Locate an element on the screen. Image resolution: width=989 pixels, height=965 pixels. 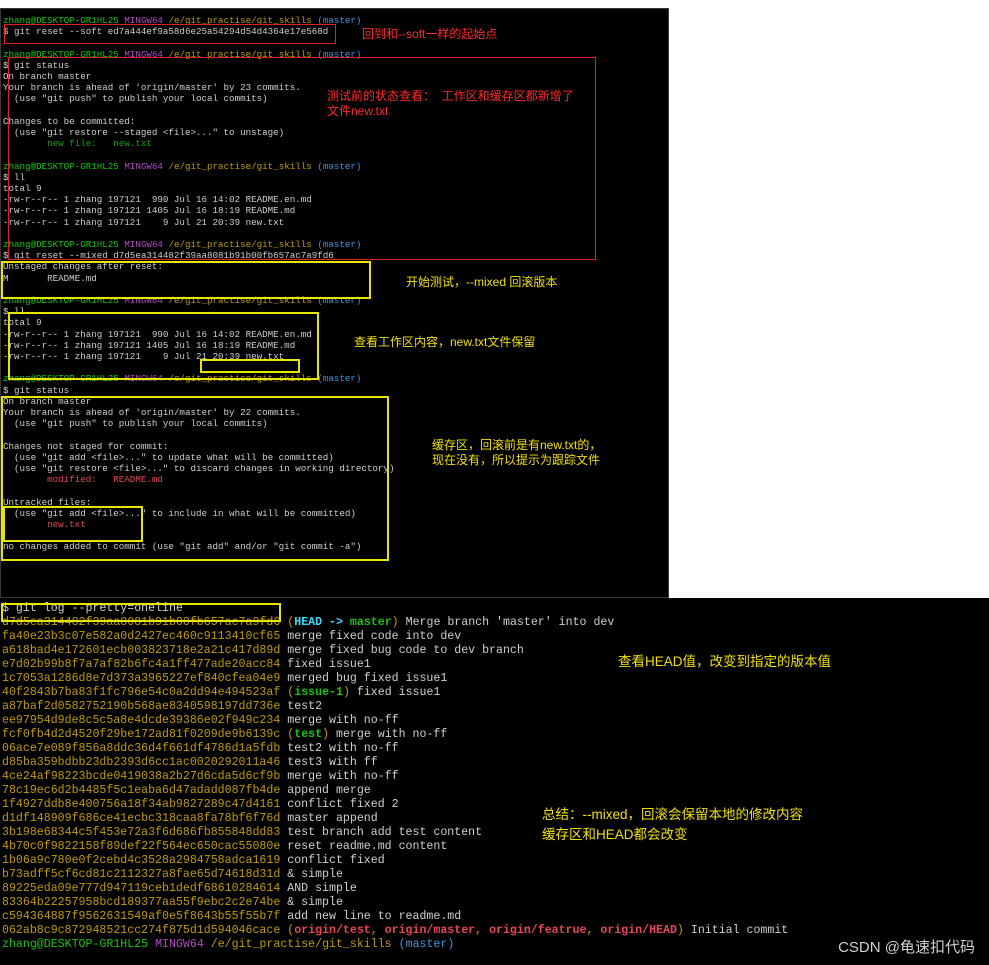
commit-hash: 40f2843b7ba83f1fc796e54c0a2dd94e494523af is located at coordinates (141, 692).